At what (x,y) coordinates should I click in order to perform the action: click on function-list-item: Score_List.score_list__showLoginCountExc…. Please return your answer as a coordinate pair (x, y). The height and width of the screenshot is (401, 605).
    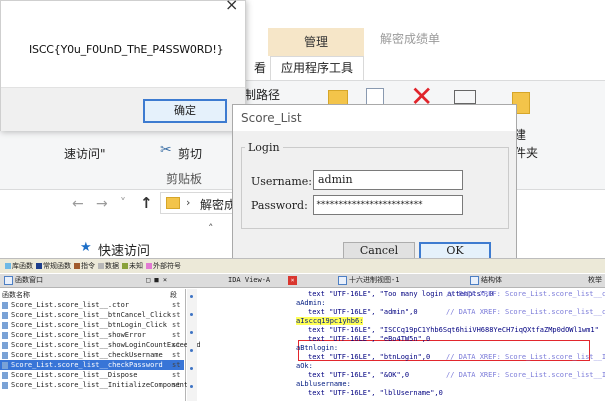
    Looking at the image, I should click on (100, 345).